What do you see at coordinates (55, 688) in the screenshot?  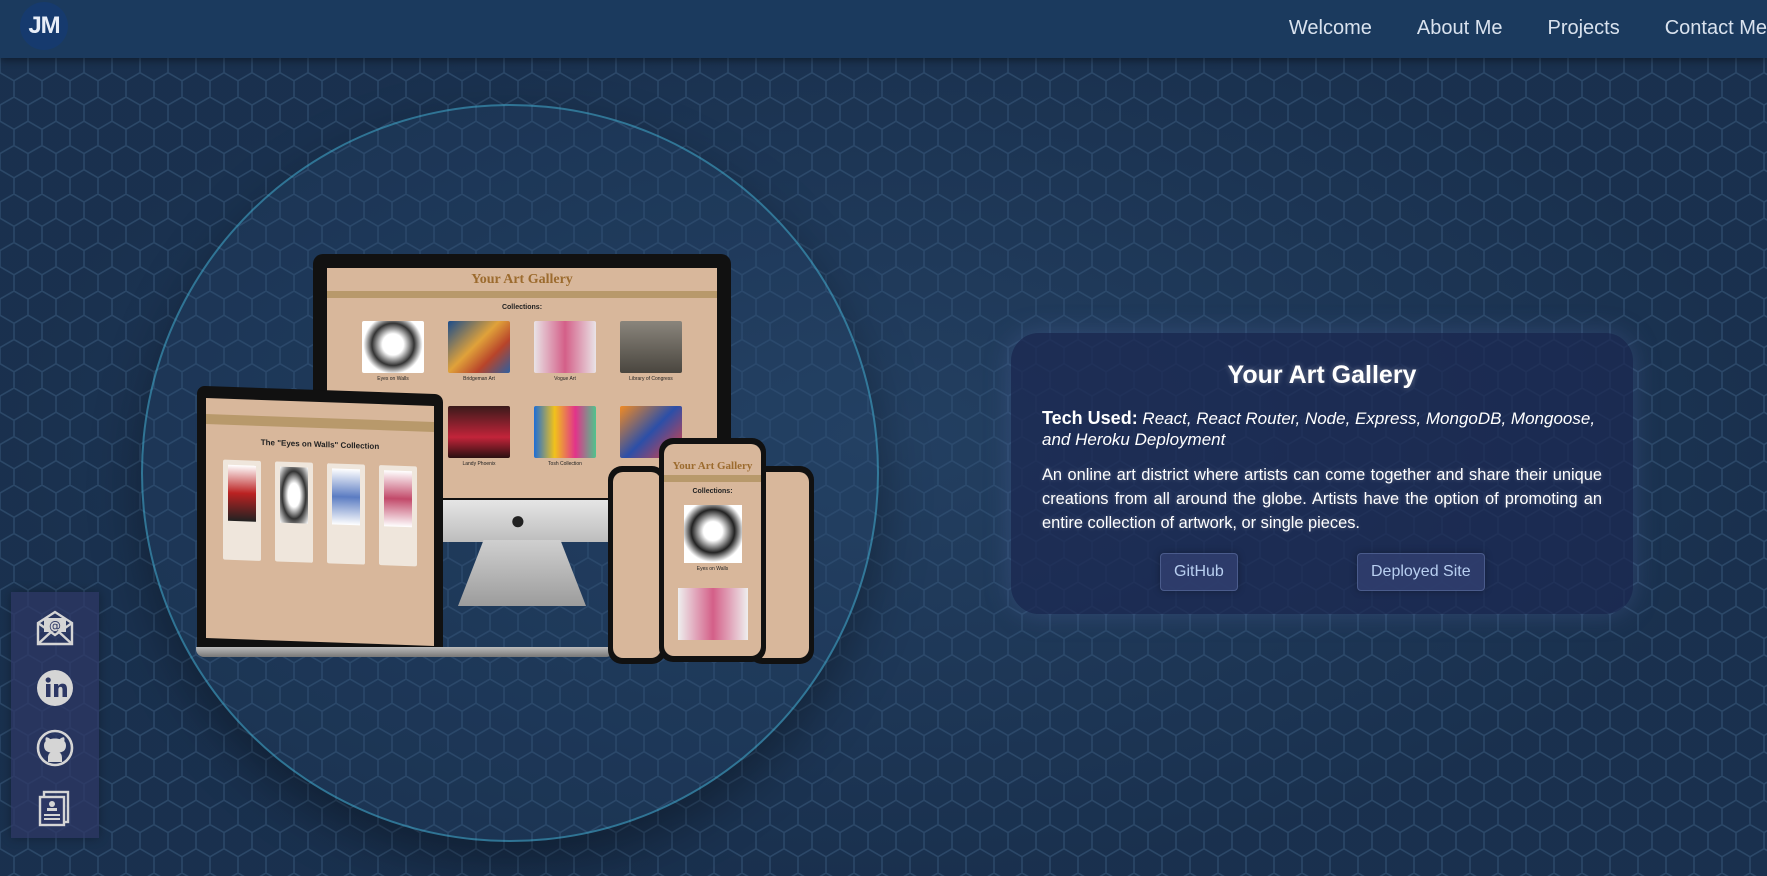 I see `linkedin-icon` at bounding box center [55, 688].